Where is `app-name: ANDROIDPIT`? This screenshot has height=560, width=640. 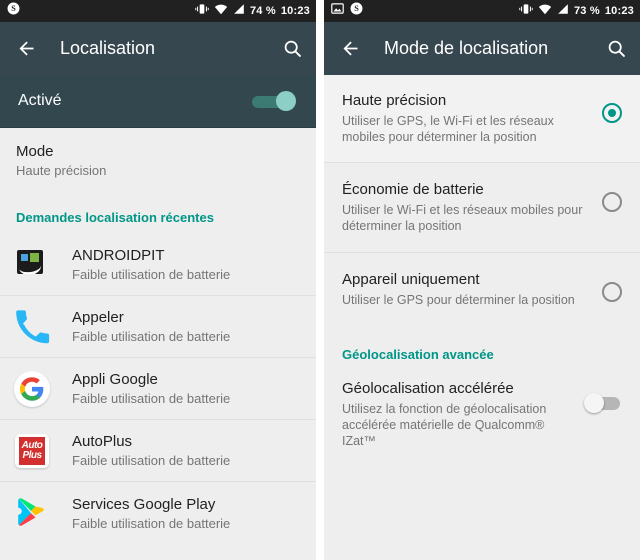
app-name: ANDROIDPIT is located at coordinates (118, 255).